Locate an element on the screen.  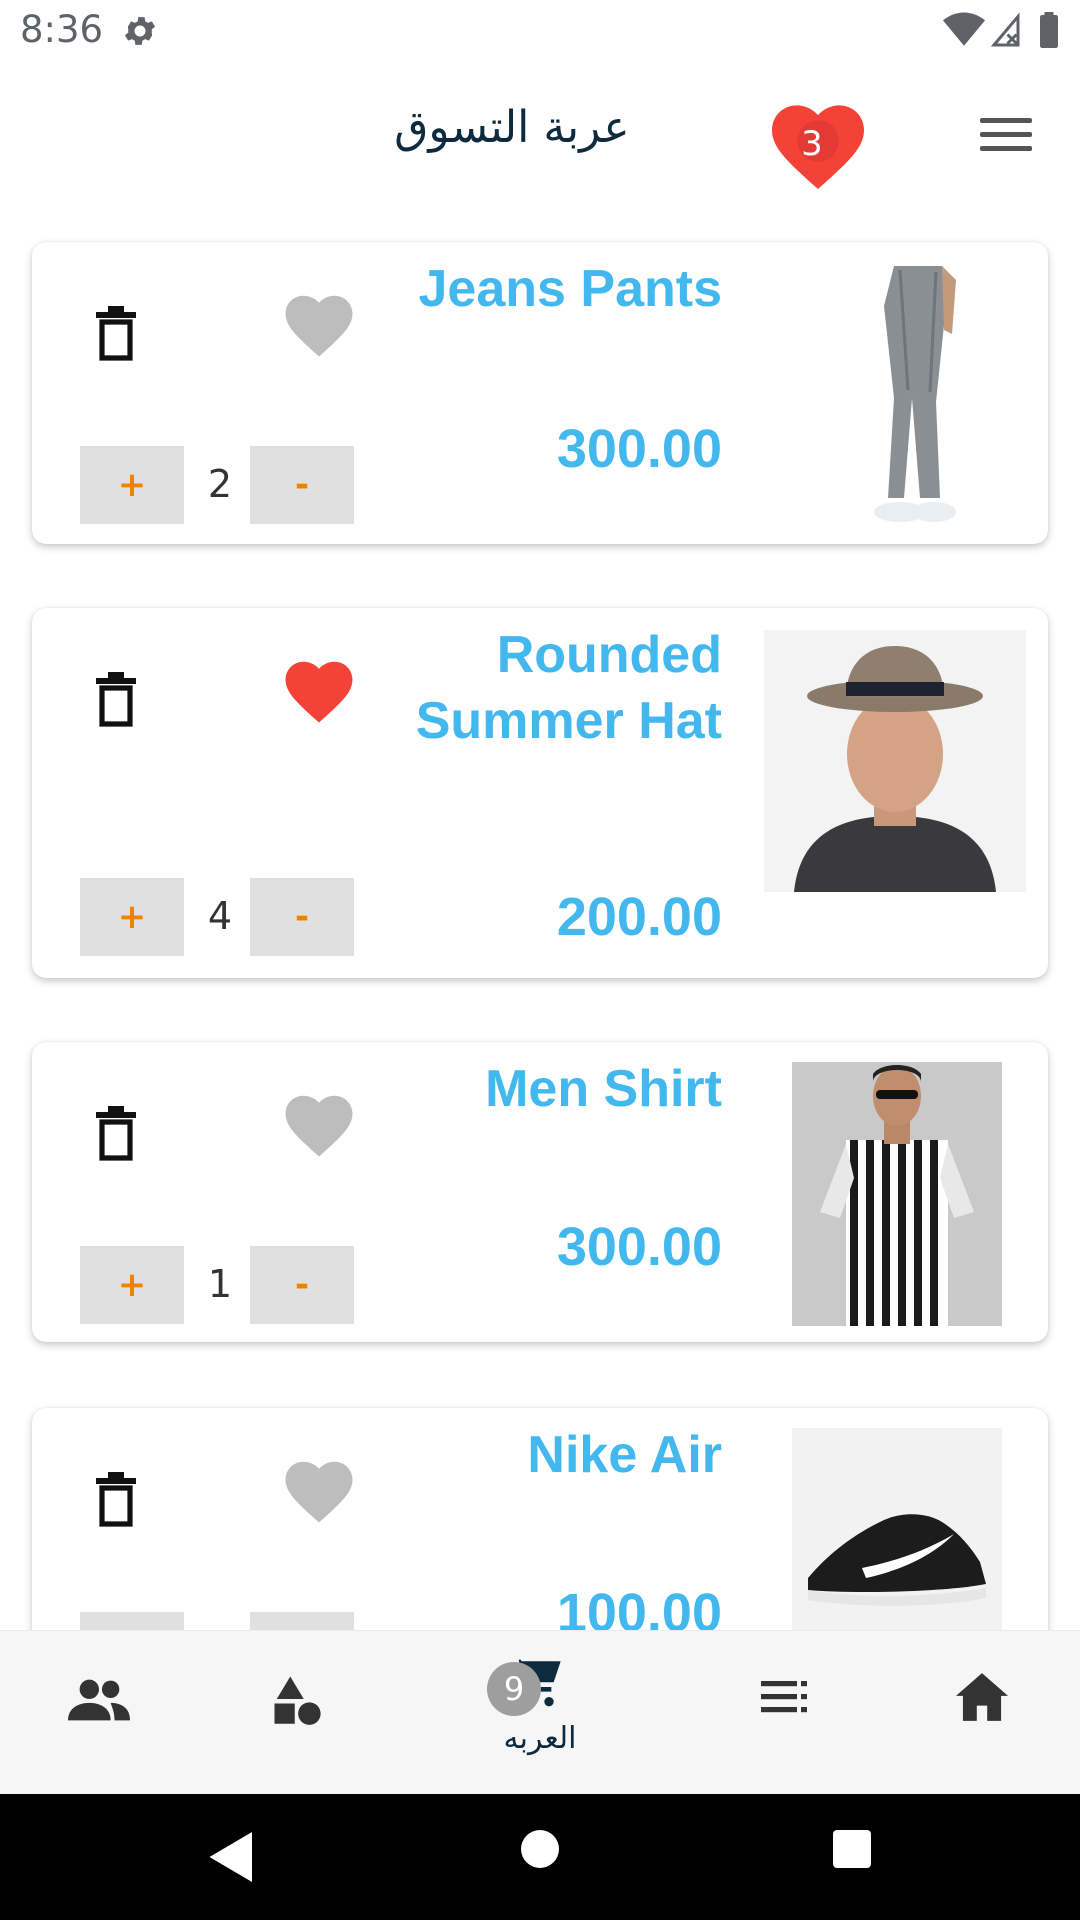
shirt-product-image is located at coordinates (897, 1194).